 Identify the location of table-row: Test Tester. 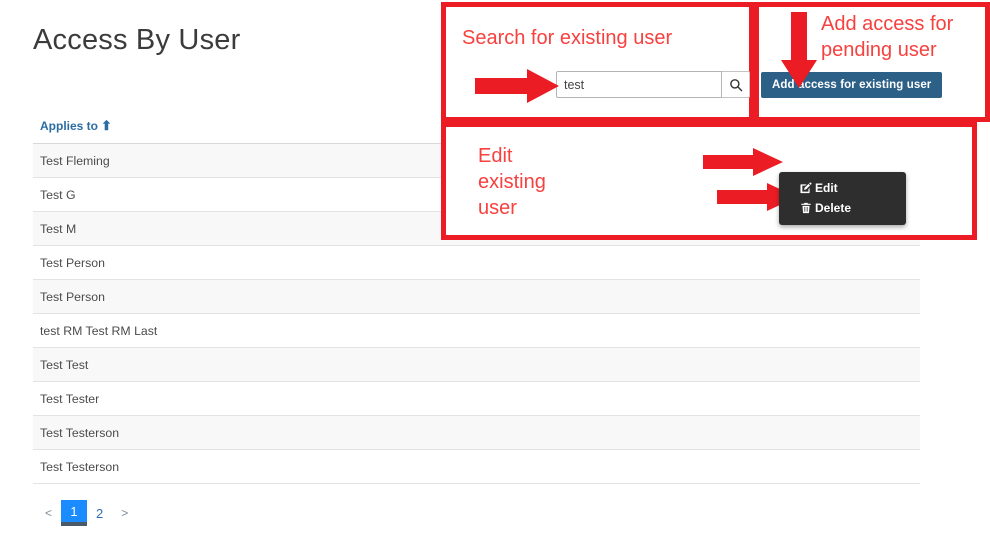
(476, 398).